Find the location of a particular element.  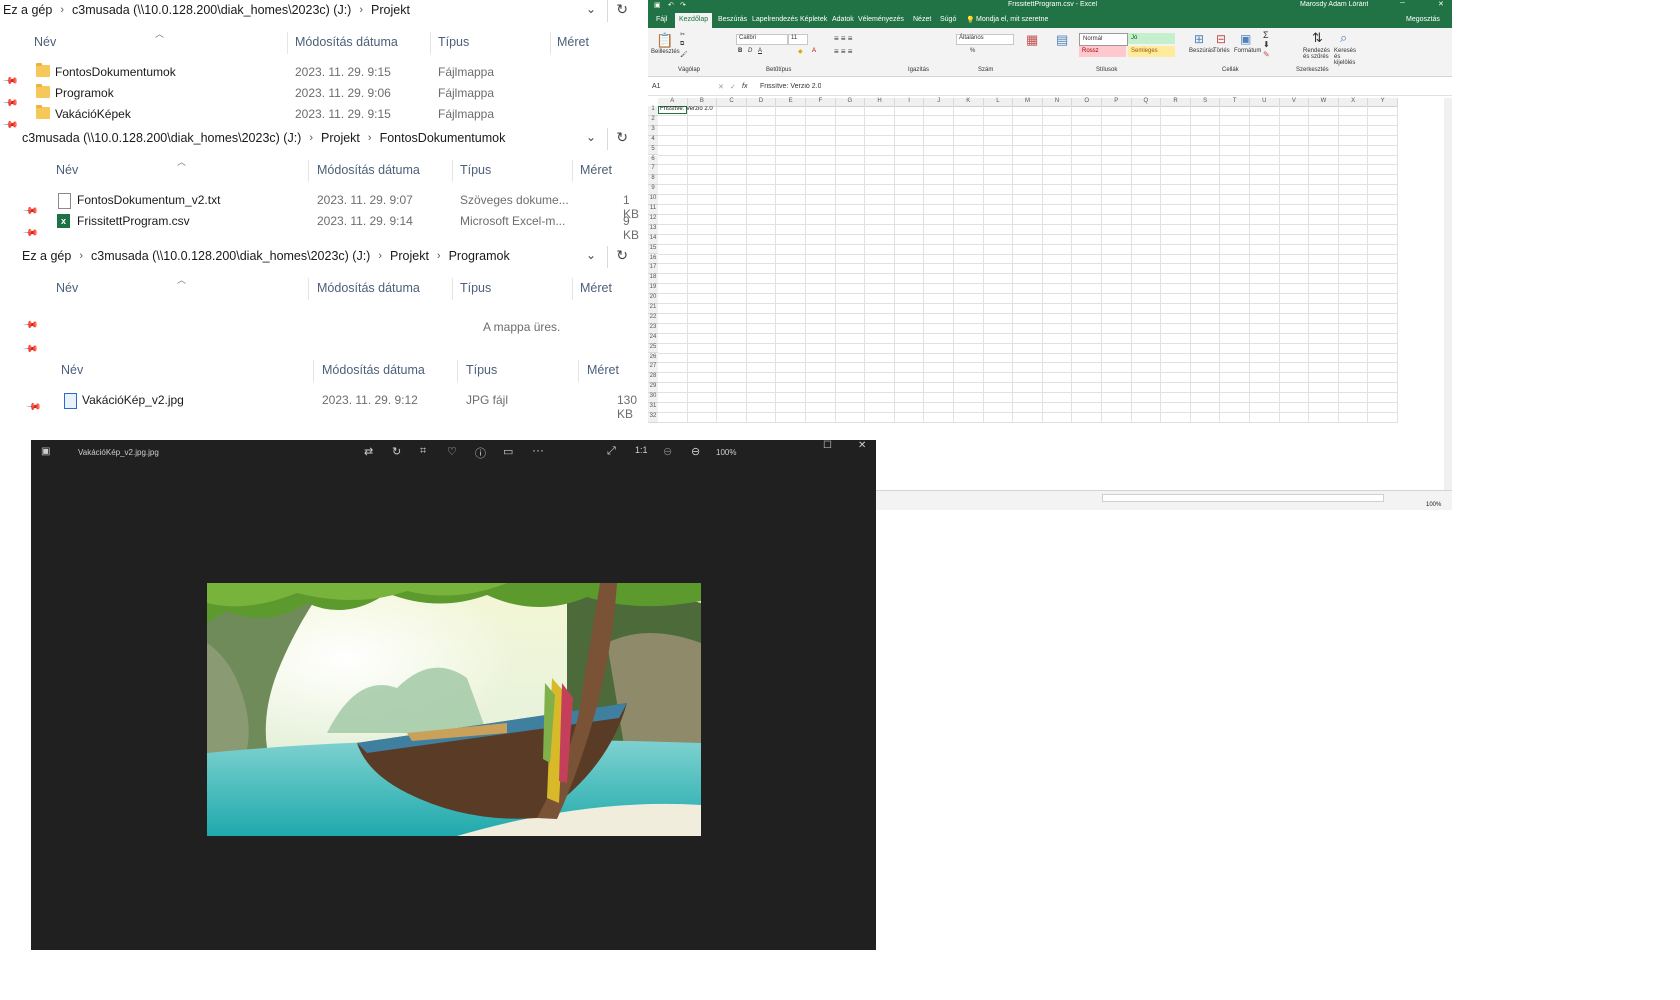

copy-icon: ⧉ is located at coordinates (682, 44).